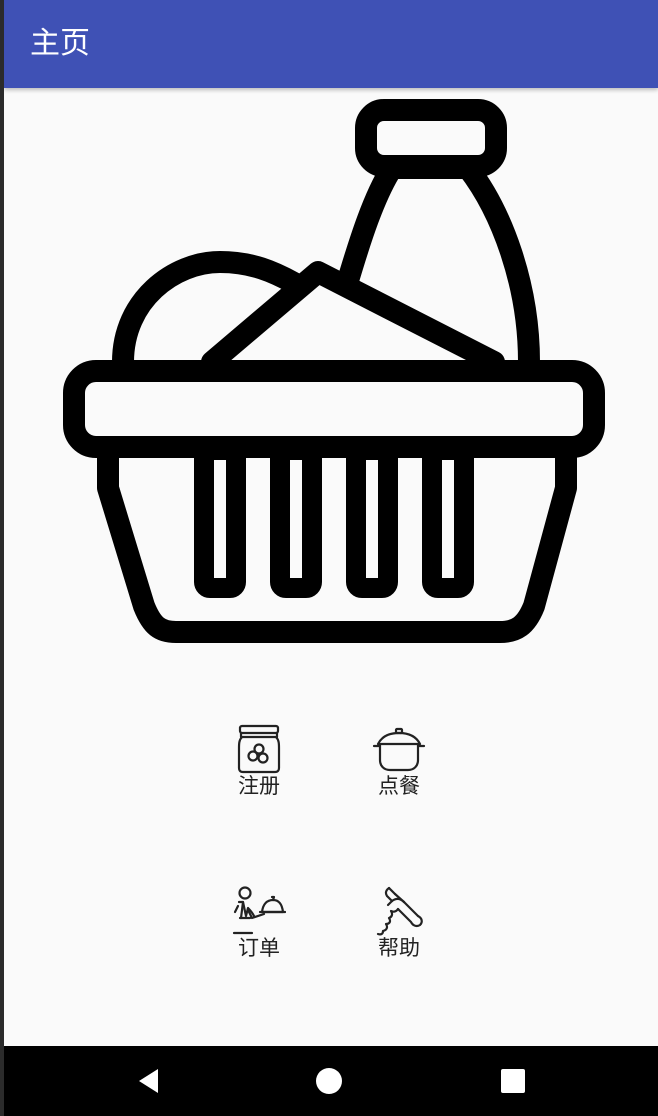 The image size is (658, 1116). What do you see at coordinates (259, 786) in the screenshot?
I see `menu-label-register: 注册` at bounding box center [259, 786].